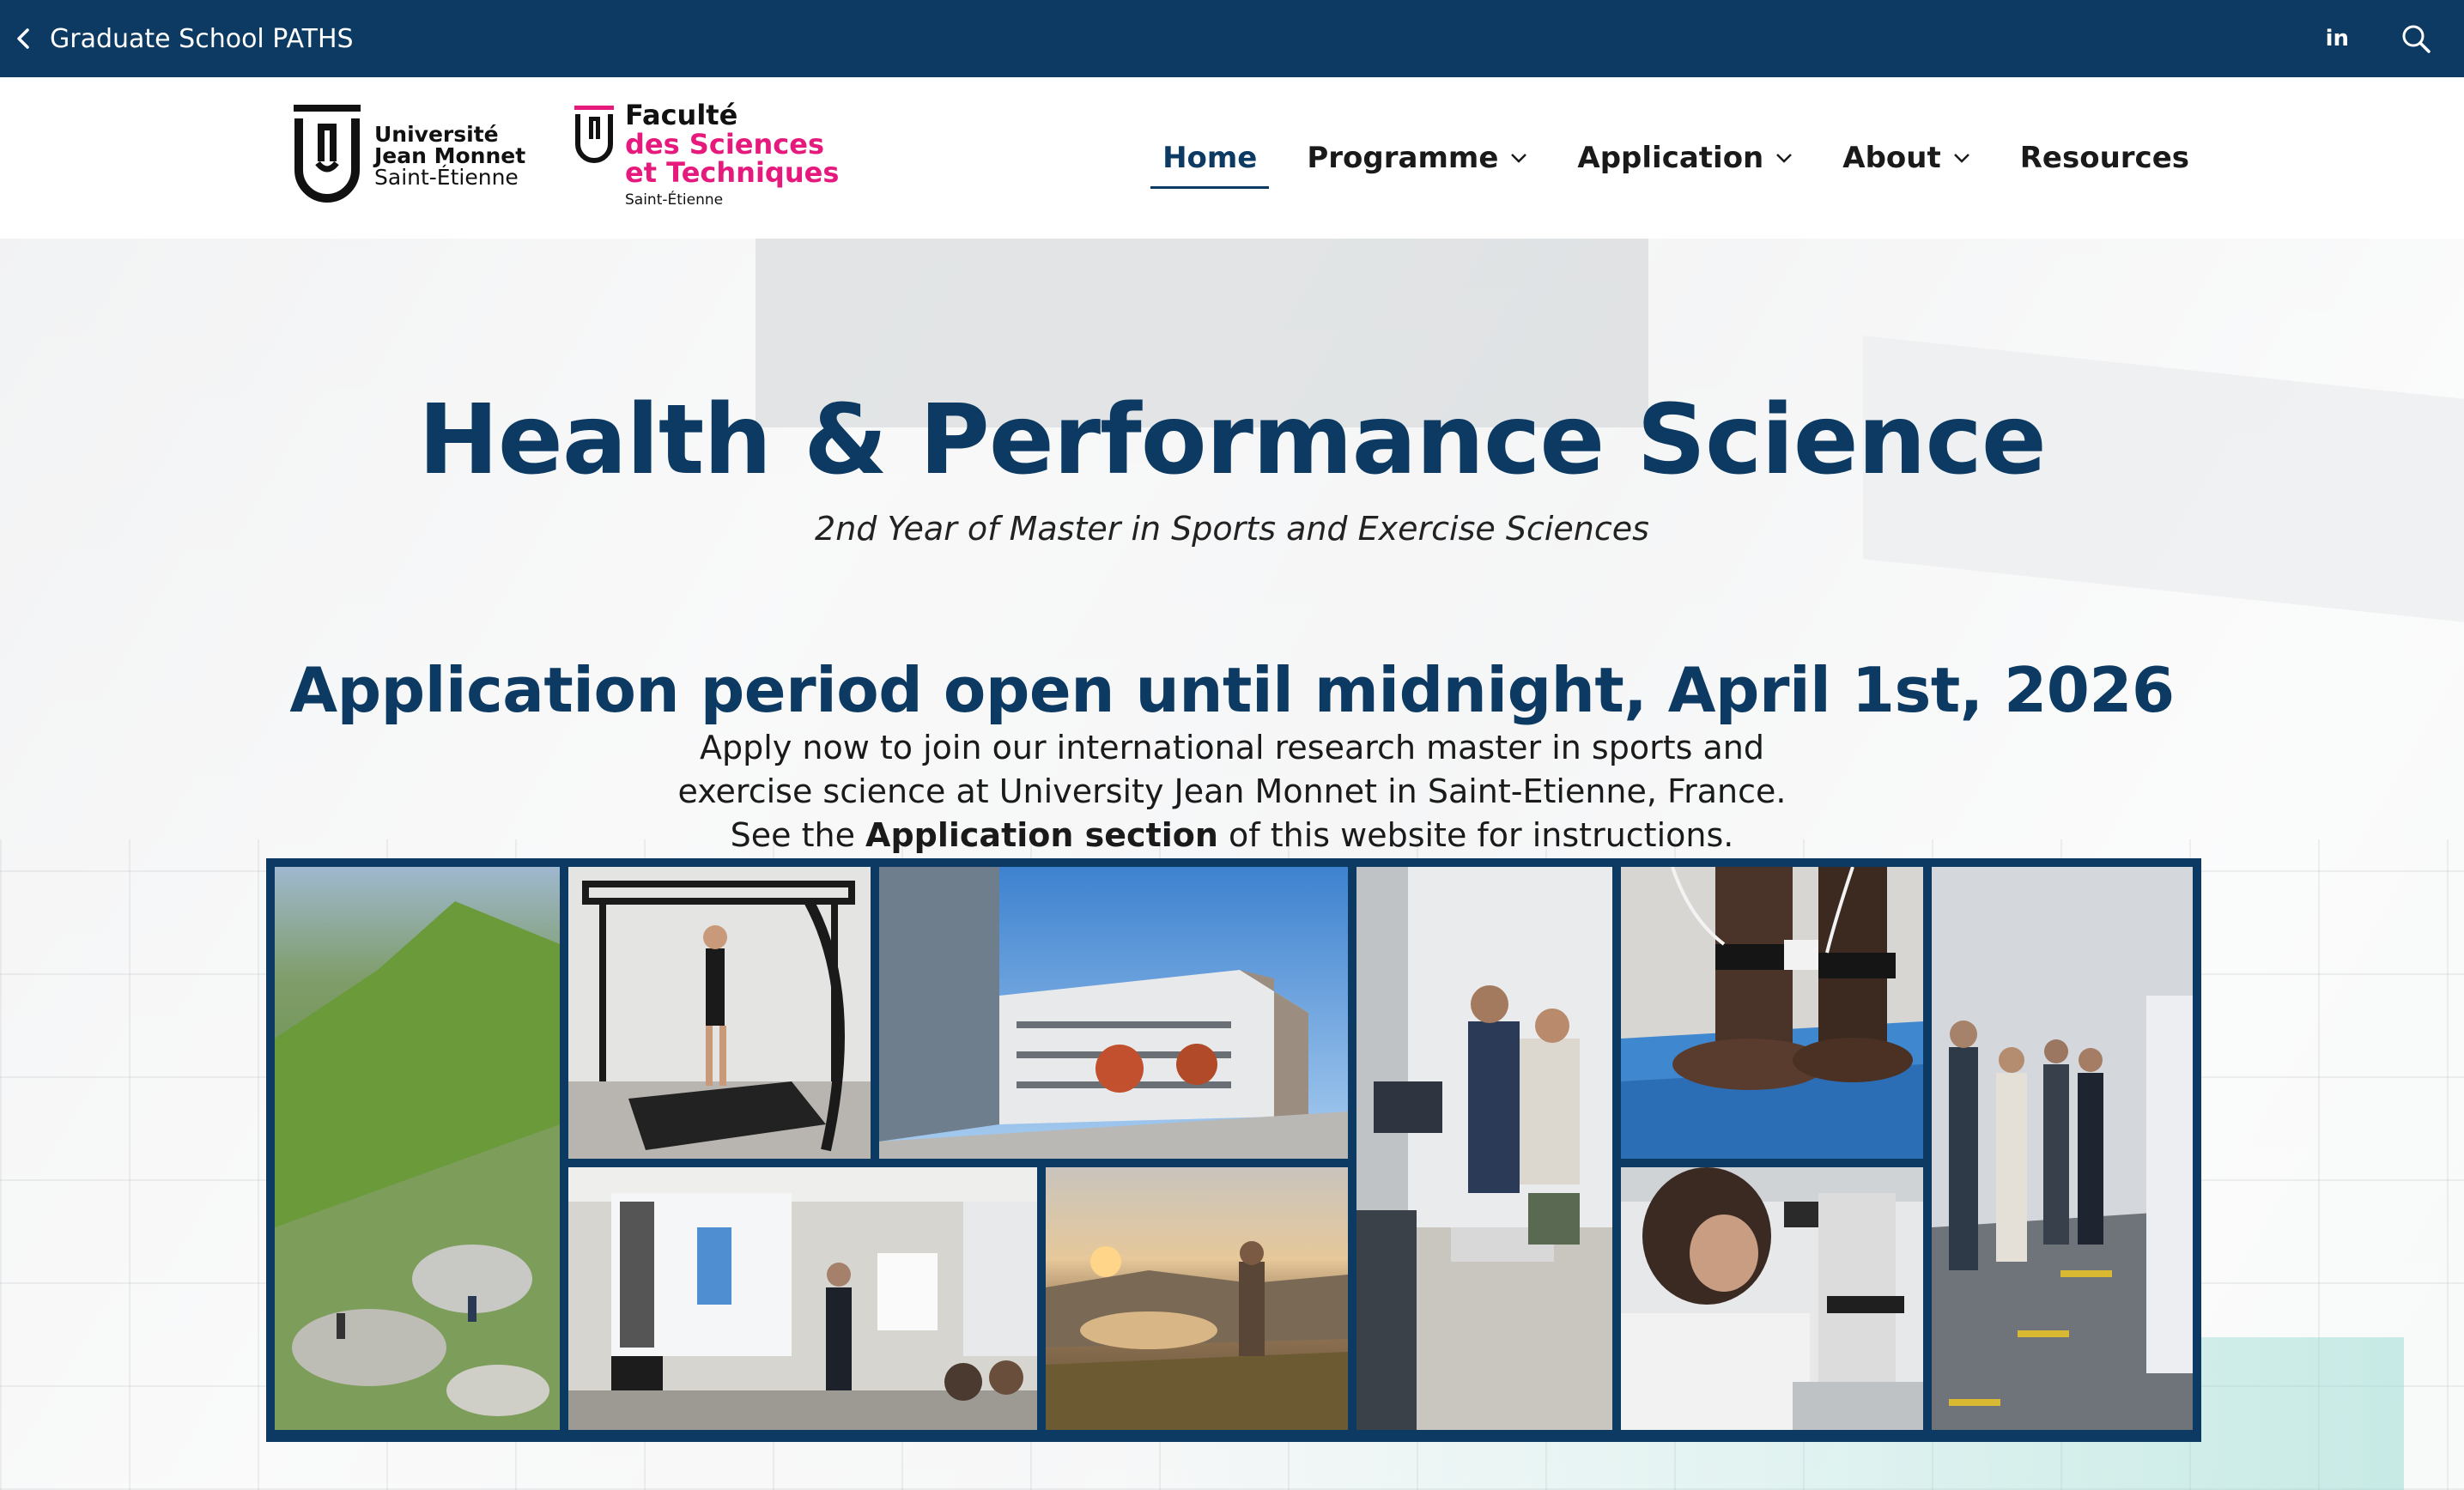  Describe the element at coordinates (202, 38) in the screenshot. I see `back-link-label: Graduate School PATHS` at that location.